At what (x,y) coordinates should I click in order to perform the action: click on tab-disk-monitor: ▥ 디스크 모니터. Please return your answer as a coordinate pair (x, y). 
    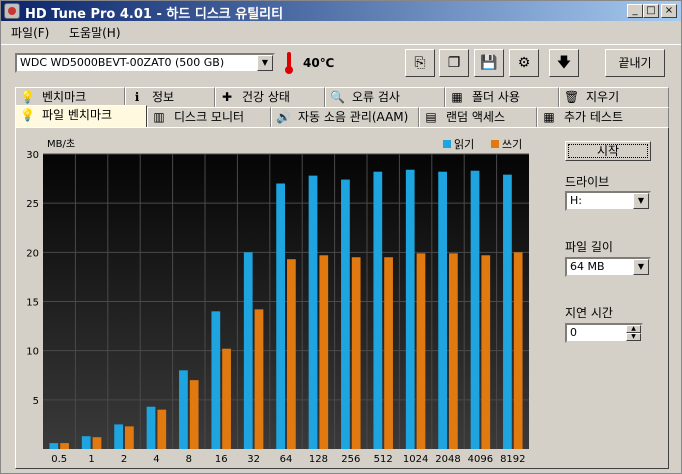
    Looking at the image, I should click on (209, 117).